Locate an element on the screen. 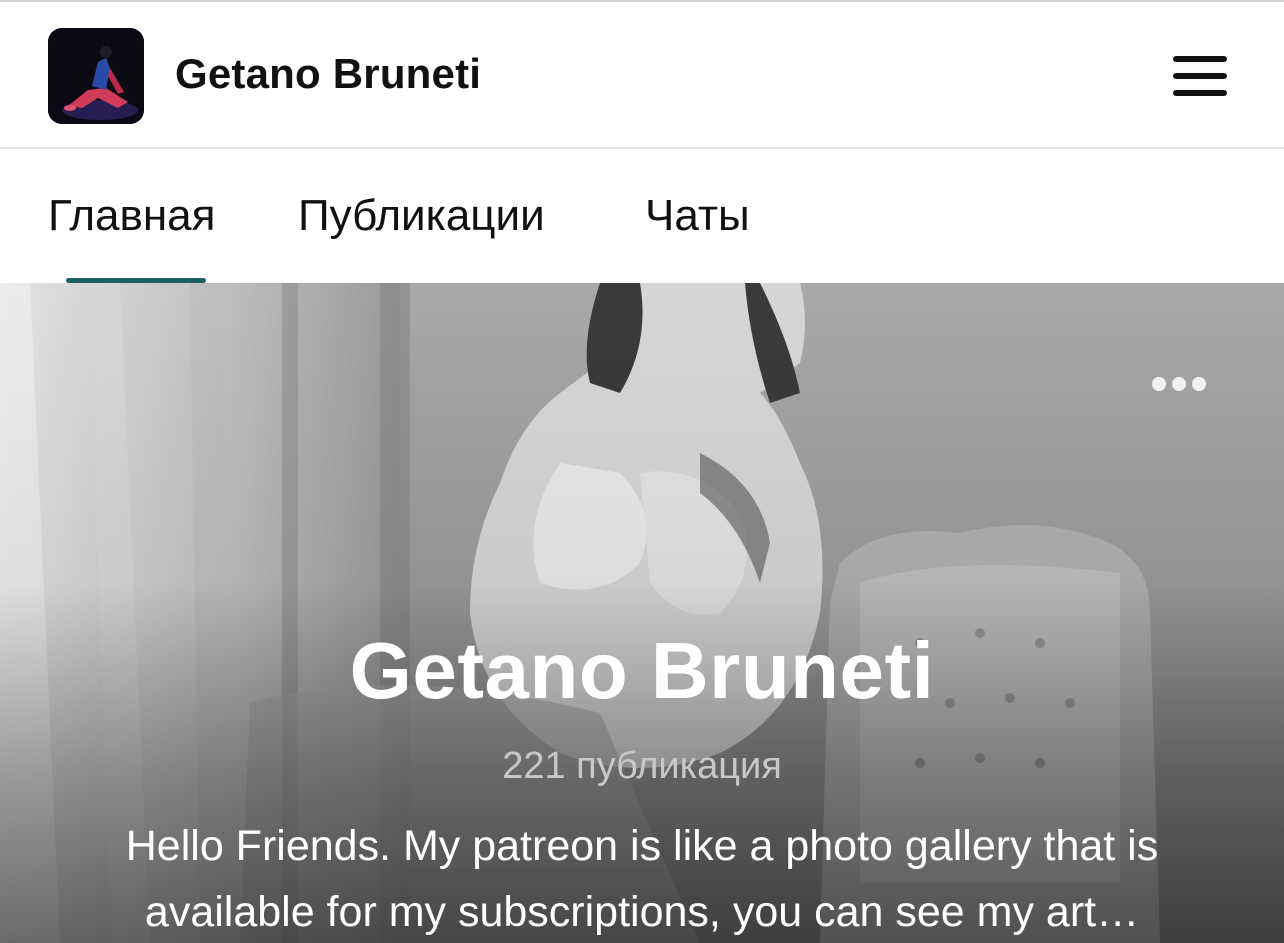 The height and width of the screenshot is (943, 1284). avatar-image is located at coordinates (96, 76).